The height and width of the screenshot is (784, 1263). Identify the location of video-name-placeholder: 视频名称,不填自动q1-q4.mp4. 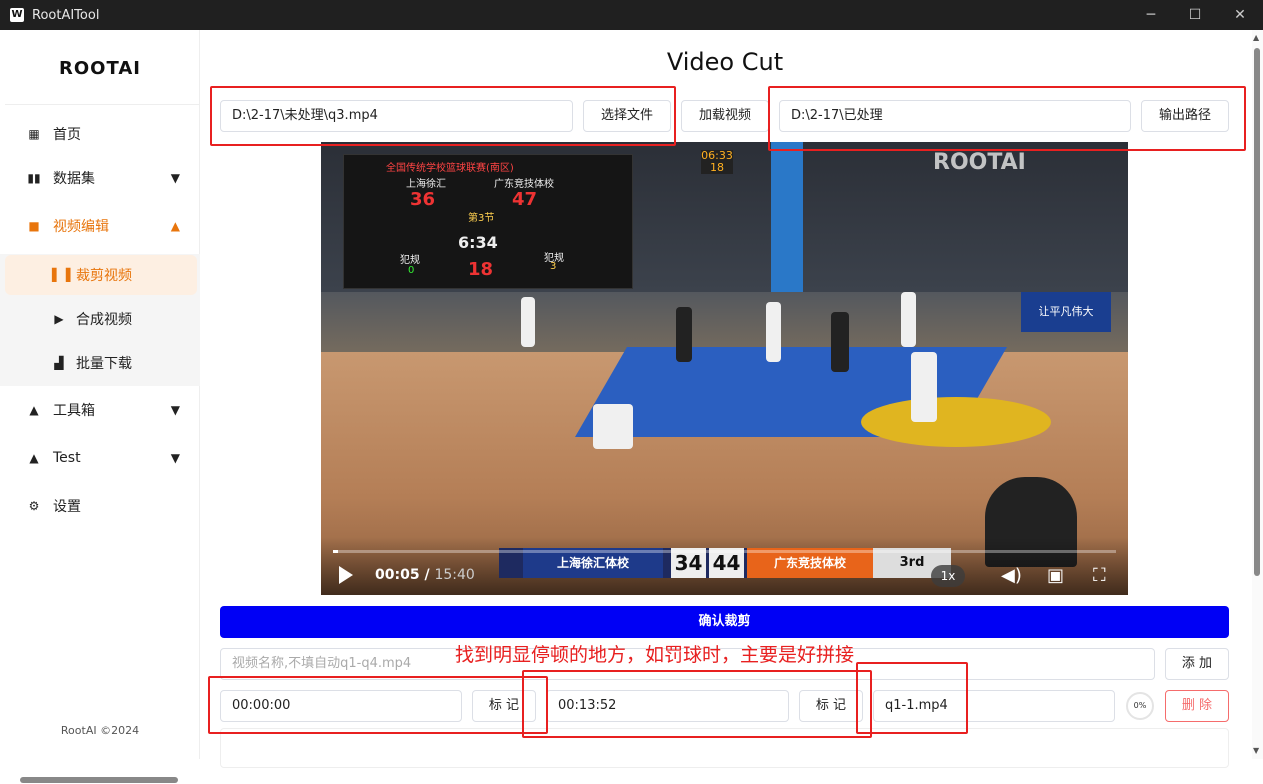
(322, 663).